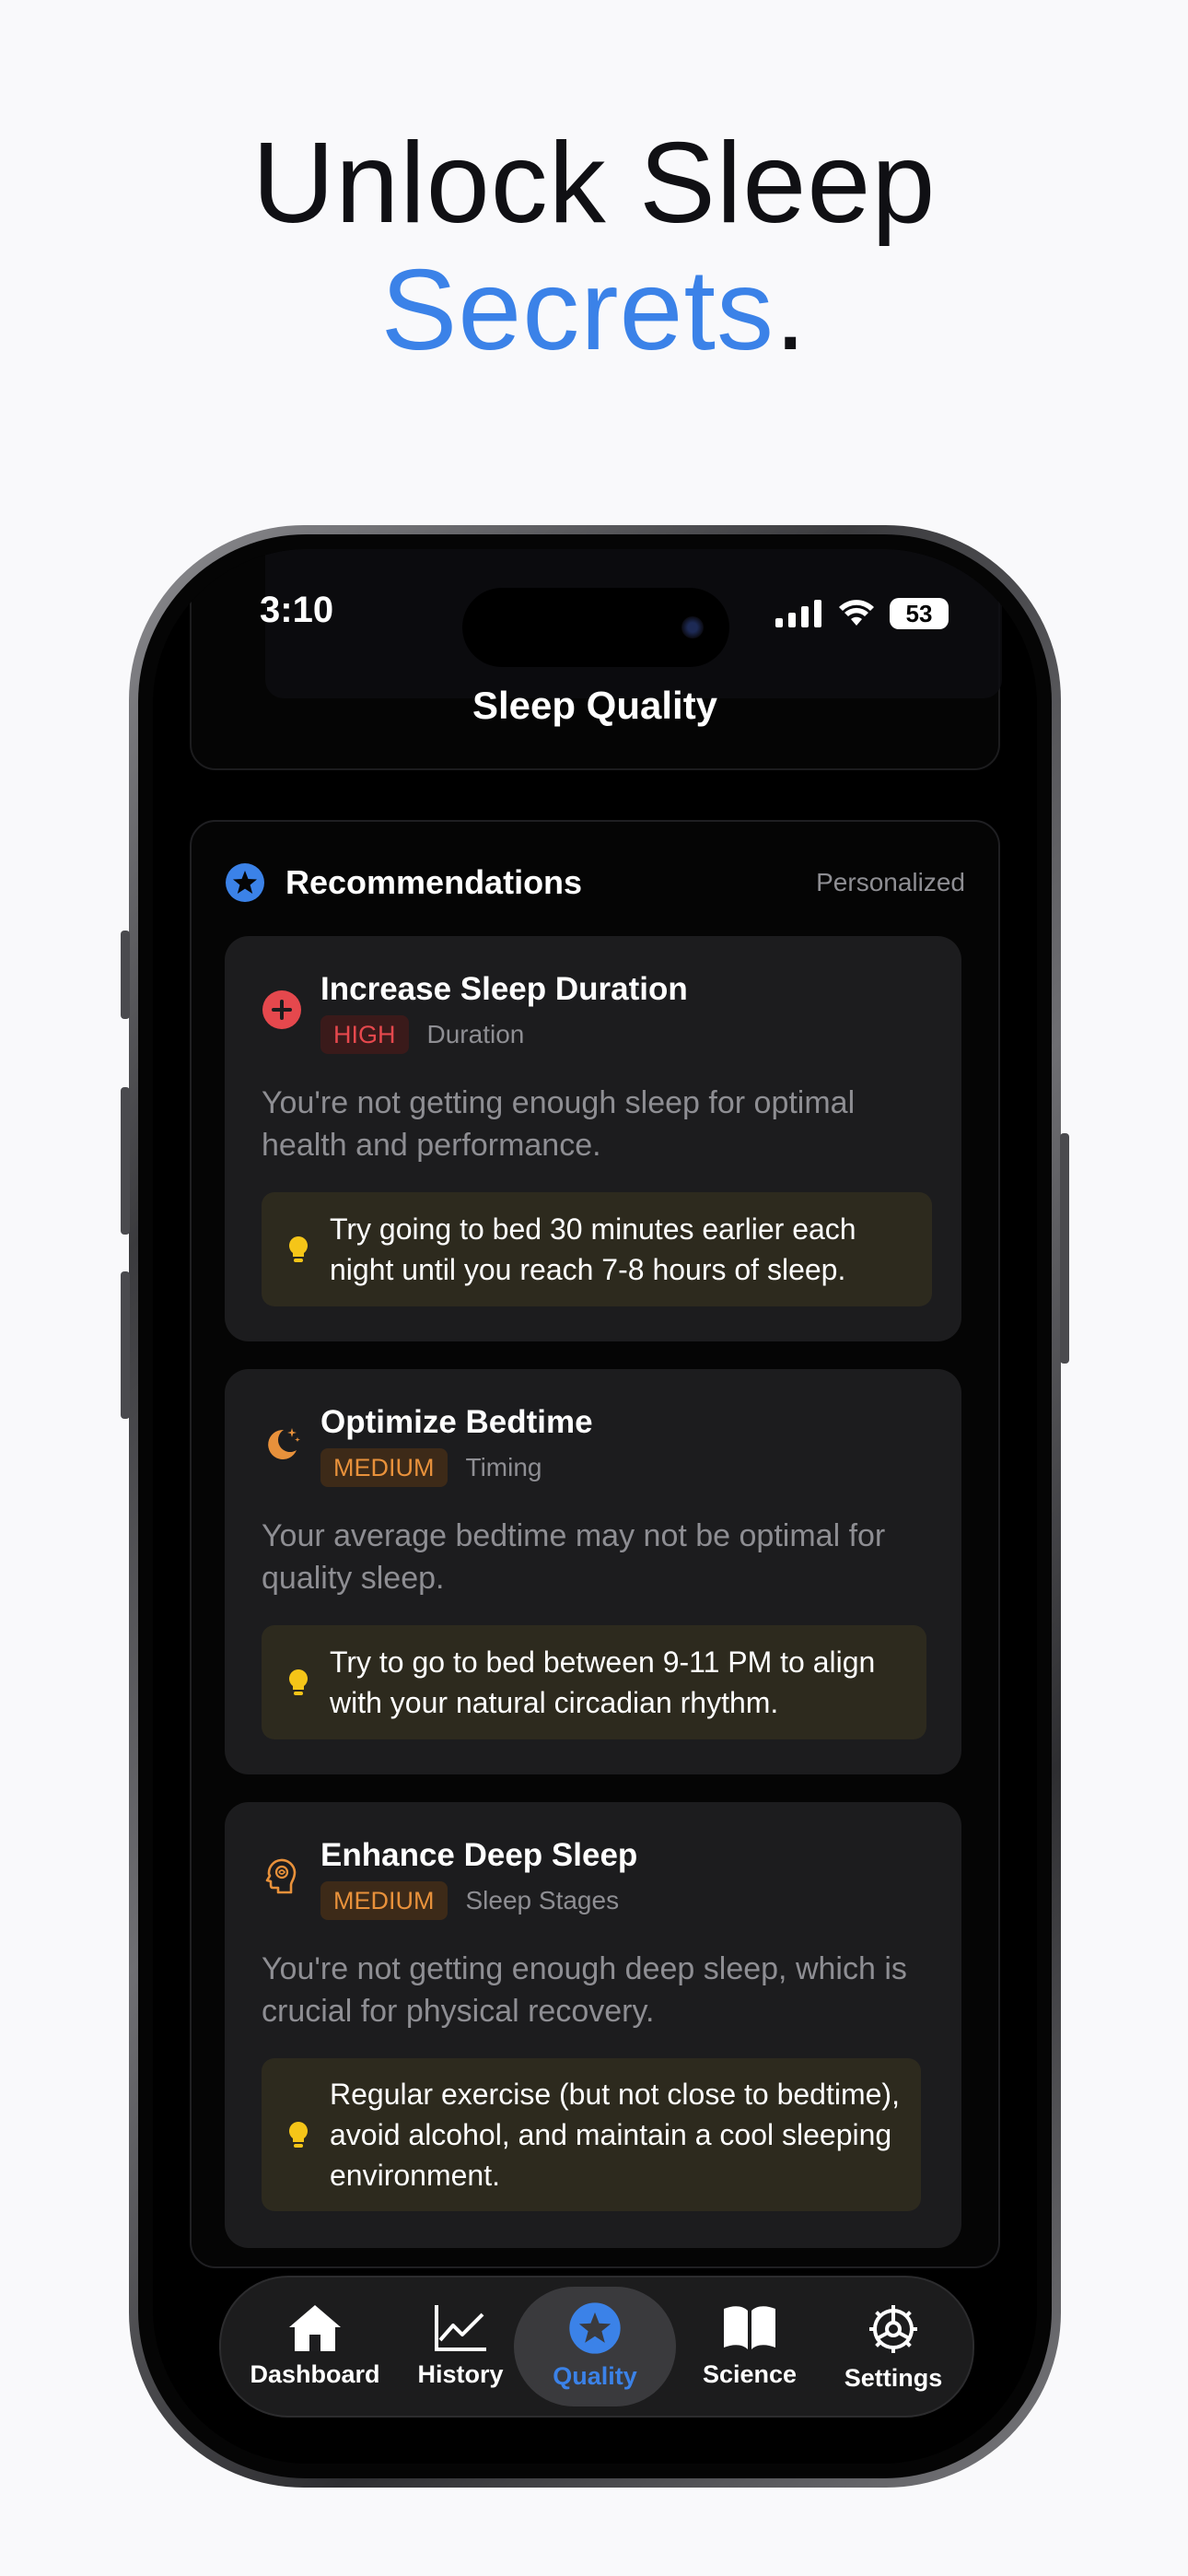 The image size is (1188, 2576). Describe the element at coordinates (476, 1034) in the screenshot. I see `category-label: Duration` at that location.